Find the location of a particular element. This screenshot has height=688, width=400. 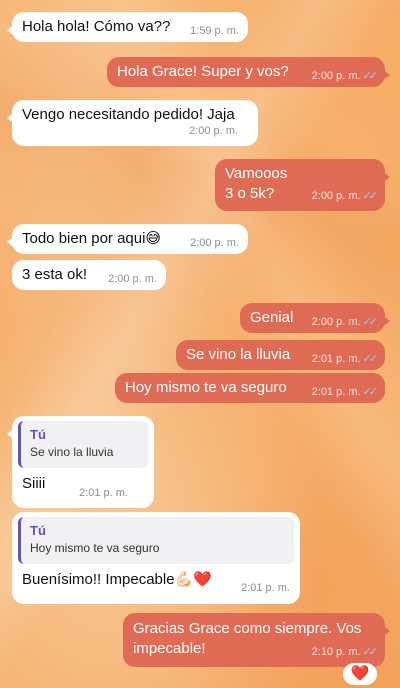

message-text-line: Gracias Grace como siempre. Vos is located at coordinates (247, 628).